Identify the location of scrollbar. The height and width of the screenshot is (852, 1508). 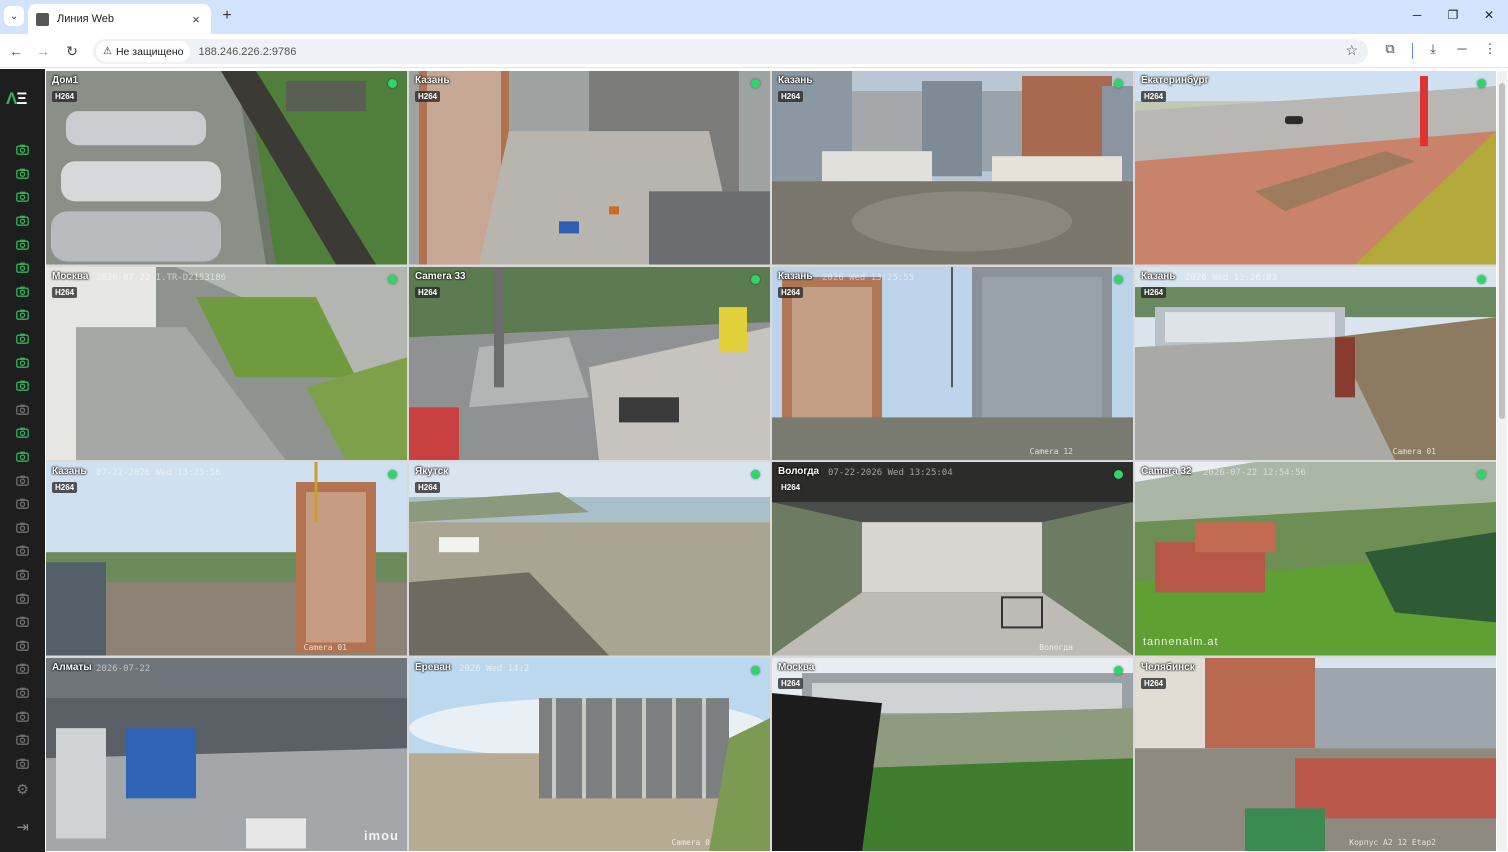
(1502, 461).